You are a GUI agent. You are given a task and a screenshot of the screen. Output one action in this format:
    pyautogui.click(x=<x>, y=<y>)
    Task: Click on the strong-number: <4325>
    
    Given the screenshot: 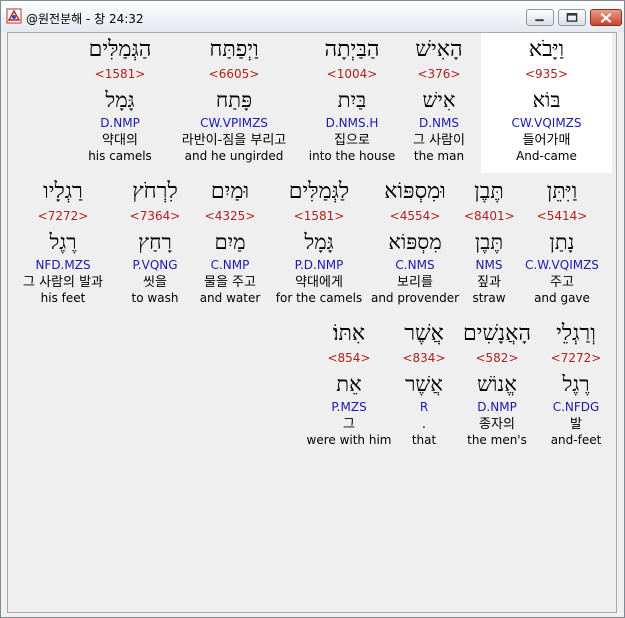 What is the action you would take?
    pyautogui.click(x=230, y=216)
    